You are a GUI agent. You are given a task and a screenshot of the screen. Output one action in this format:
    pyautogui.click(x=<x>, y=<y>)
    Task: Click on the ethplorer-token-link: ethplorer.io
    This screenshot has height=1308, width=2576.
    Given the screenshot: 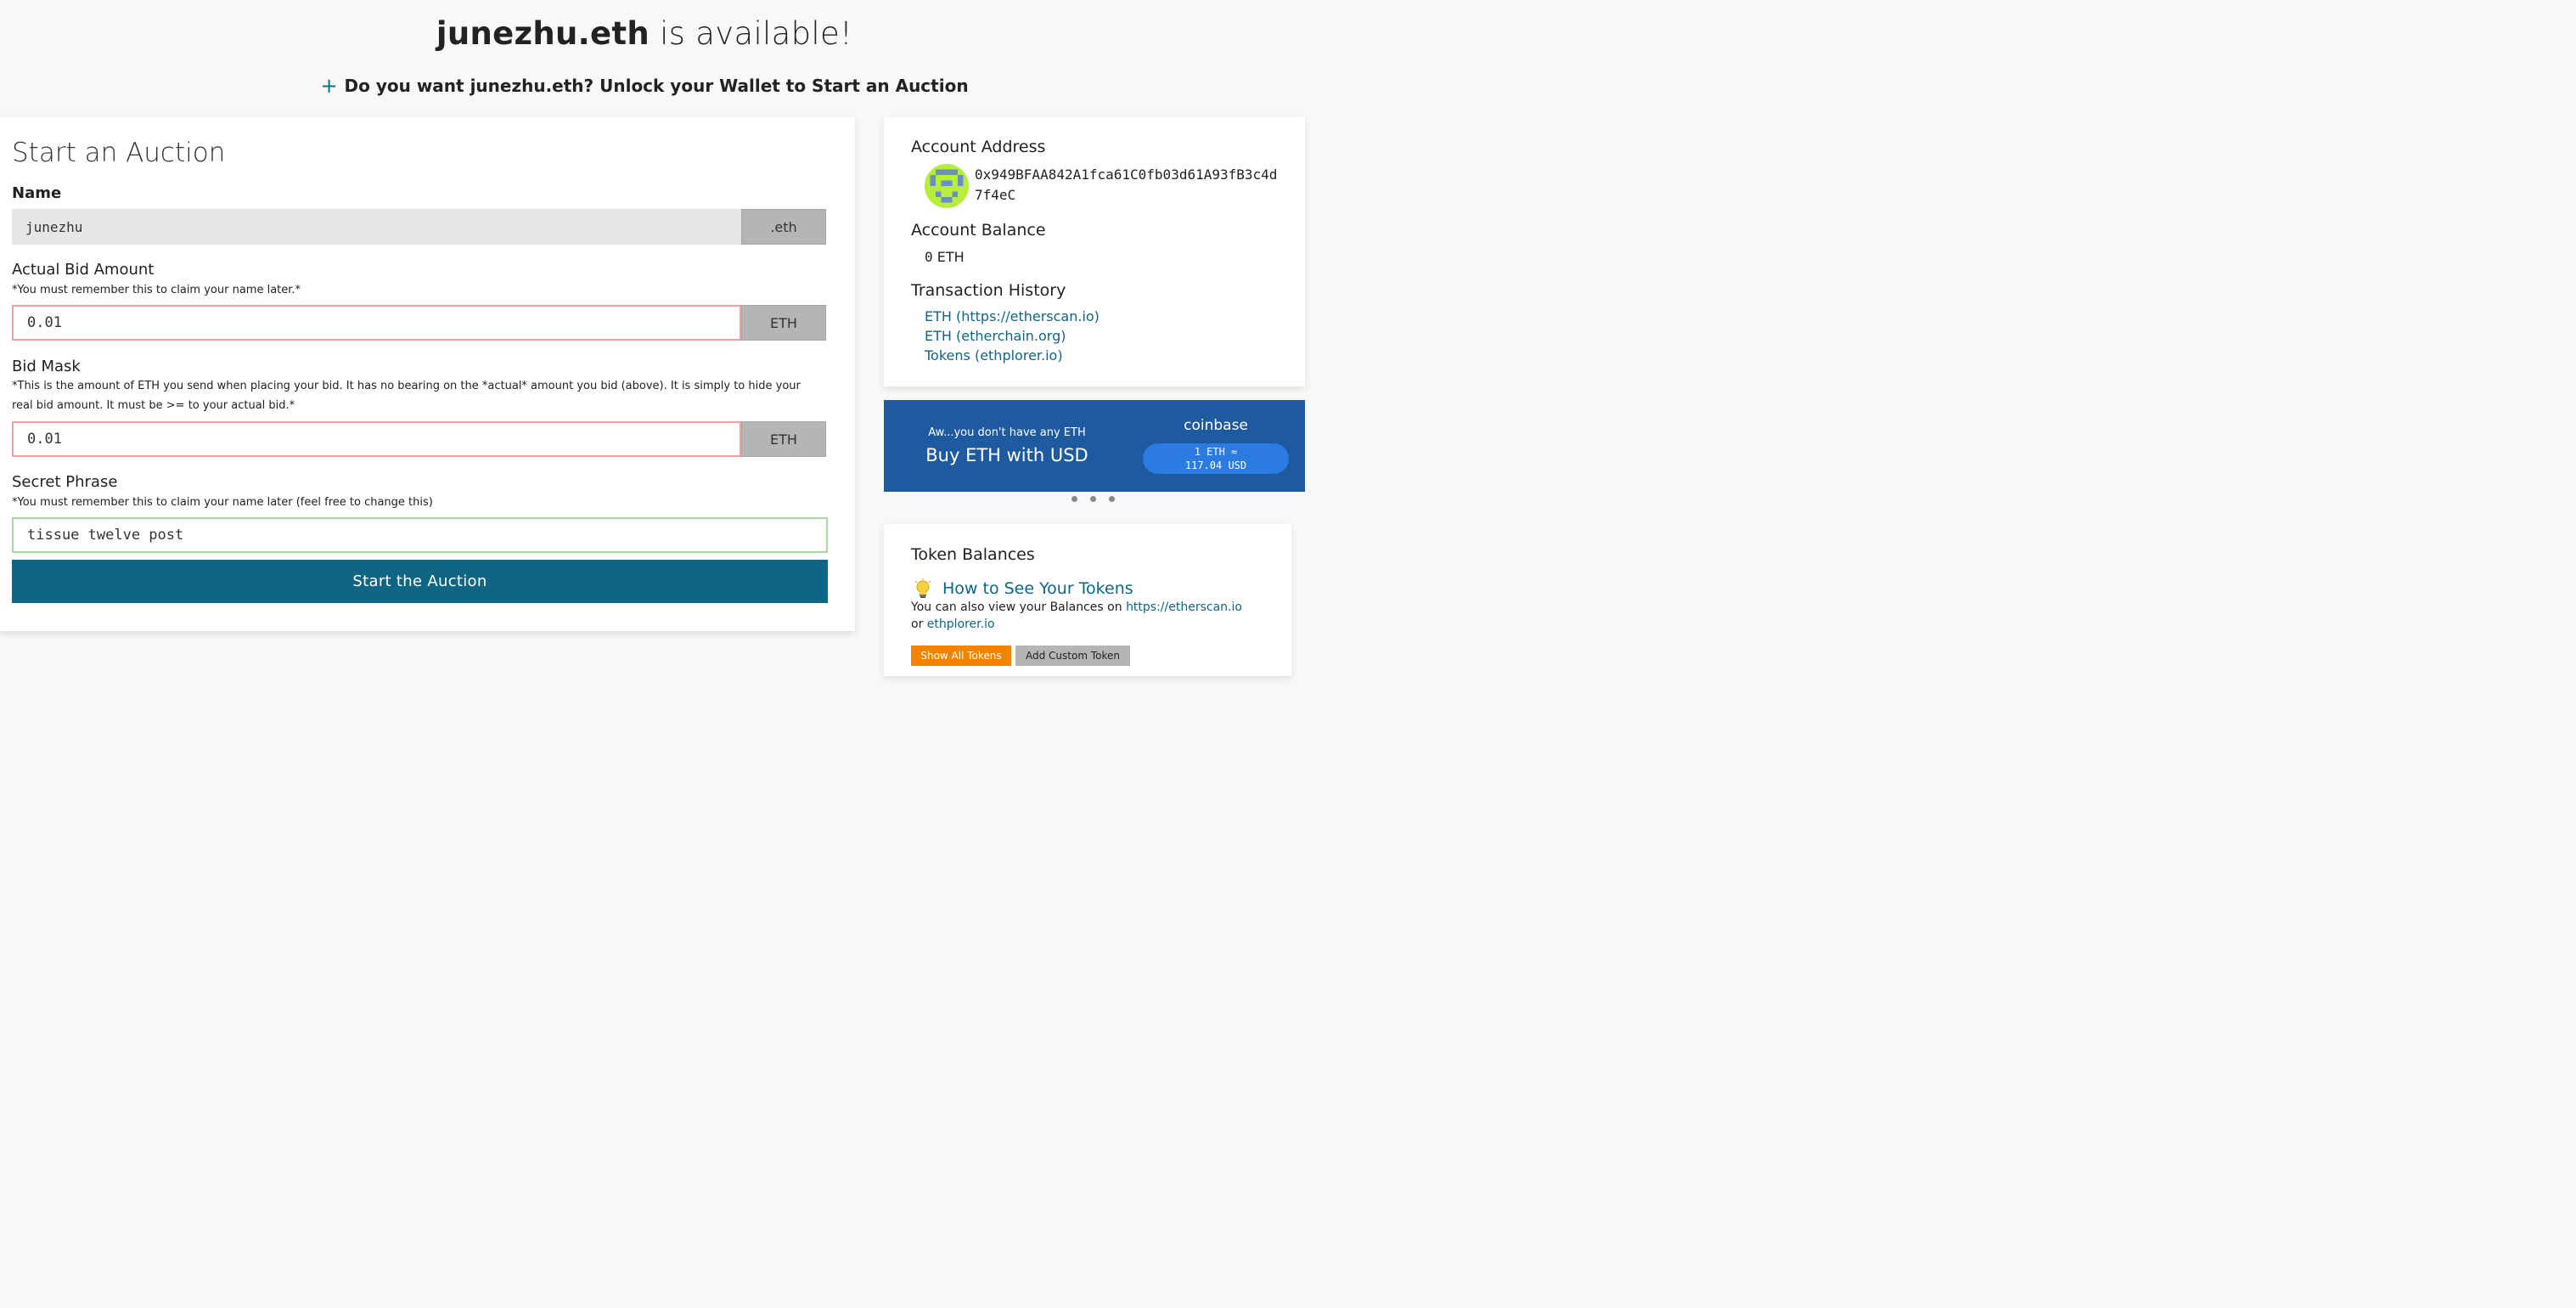 What is the action you would take?
    pyautogui.click(x=961, y=624)
    